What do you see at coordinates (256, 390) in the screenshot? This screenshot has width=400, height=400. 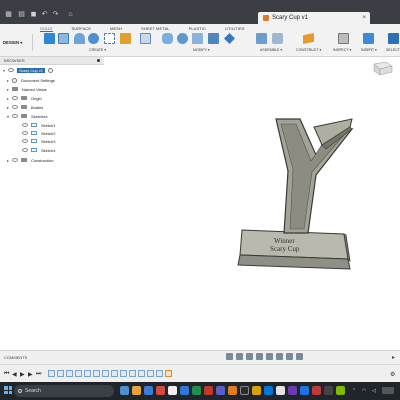 I see `sticky-notes-icon` at bounding box center [256, 390].